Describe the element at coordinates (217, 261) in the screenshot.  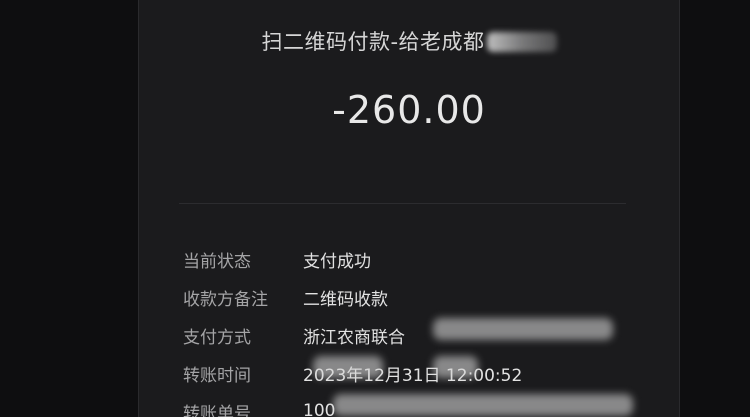
I see `detail-label: 当前状态` at that location.